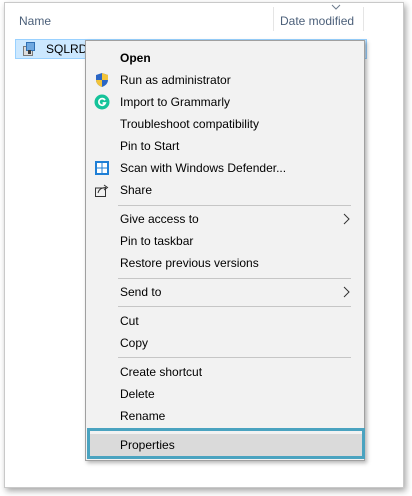 The width and height of the screenshot is (412, 496). I want to click on menu-item-troubleshoot-compatibility: Troubleshoot compatibility, so click(225, 124).